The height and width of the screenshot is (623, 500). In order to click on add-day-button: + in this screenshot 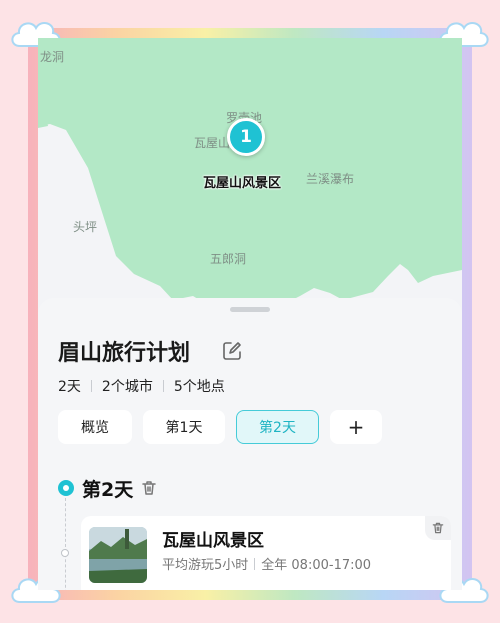, I will do `click(356, 427)`.